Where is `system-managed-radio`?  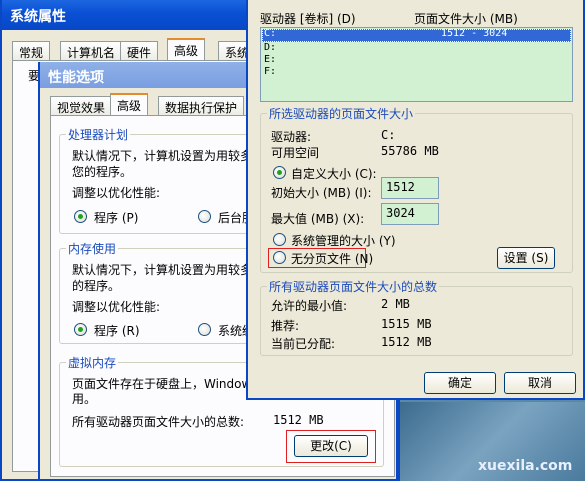
system-managed-radio is located at coordinates (279, 239).